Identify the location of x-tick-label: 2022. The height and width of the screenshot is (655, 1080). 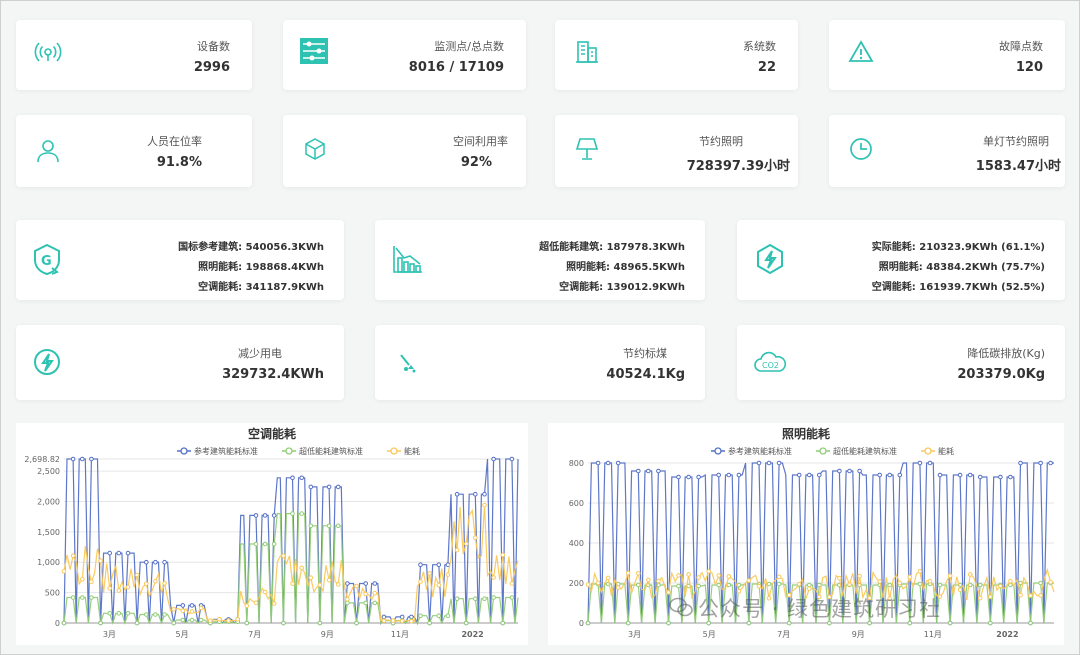
(1007, 634).